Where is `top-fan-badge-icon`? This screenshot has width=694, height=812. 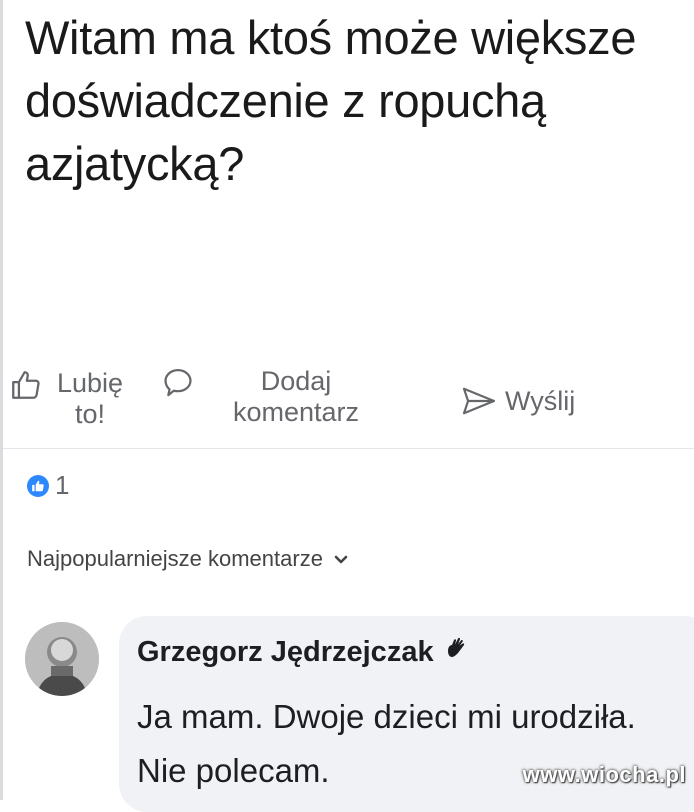
top-fan-badge-icon is located at coordinates (457, 652).